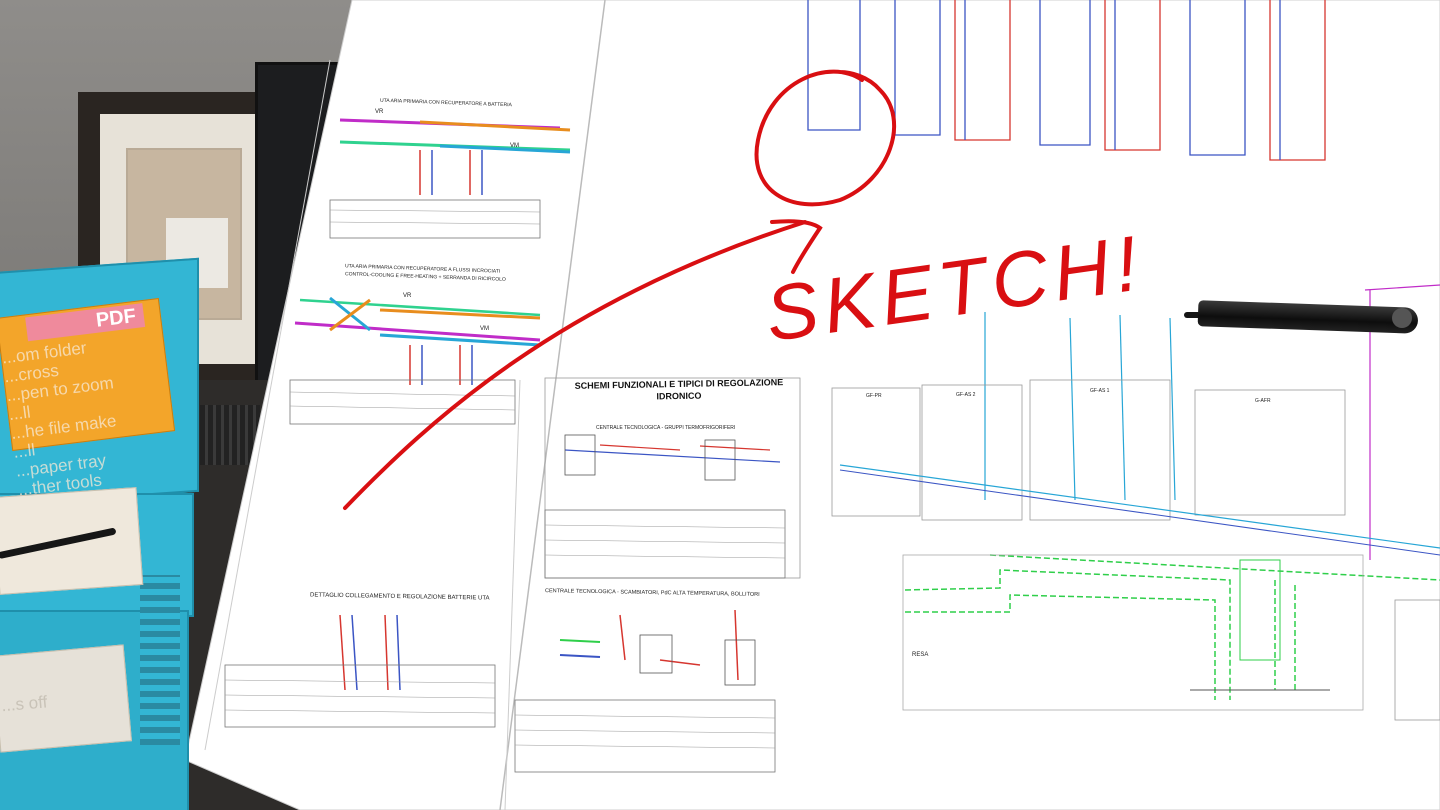 This screenshot has height=810, width=1440. Describe the element at coordinates (484, 329) in the screenshot. I see `vm-label-2: VM` at that location.